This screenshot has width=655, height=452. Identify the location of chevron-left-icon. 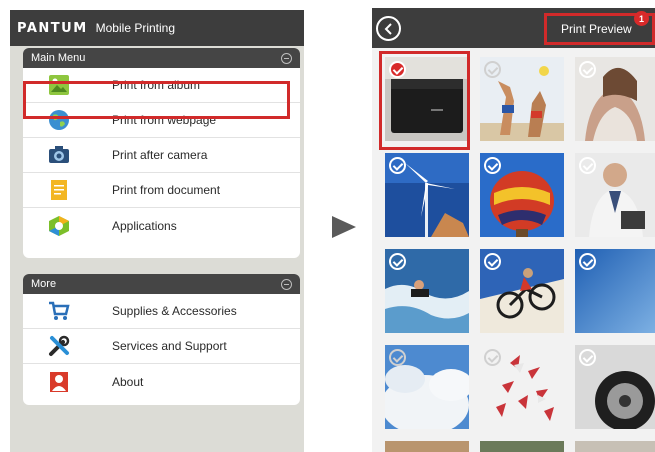
(388, 28).